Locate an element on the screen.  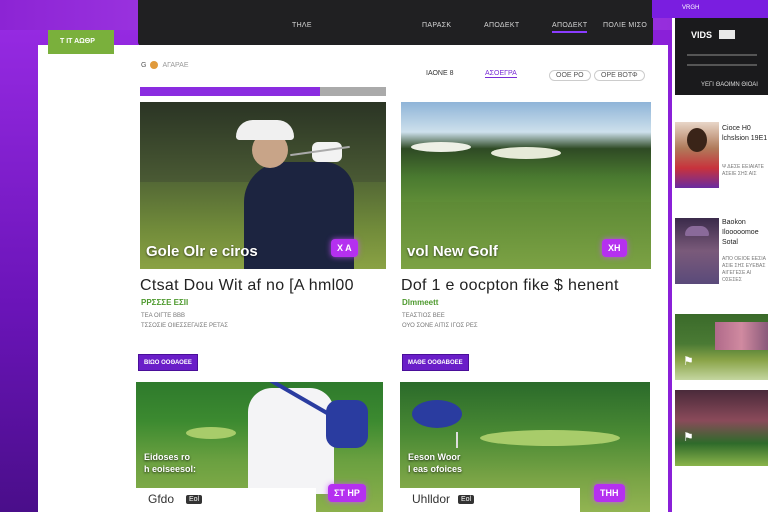
golf-cart-icon is located at coordinates (437, 414).